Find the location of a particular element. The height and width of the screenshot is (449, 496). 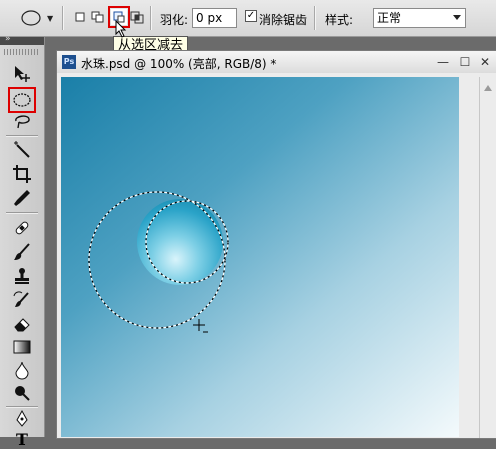

brush-tool is located at coordinates (22, 252).